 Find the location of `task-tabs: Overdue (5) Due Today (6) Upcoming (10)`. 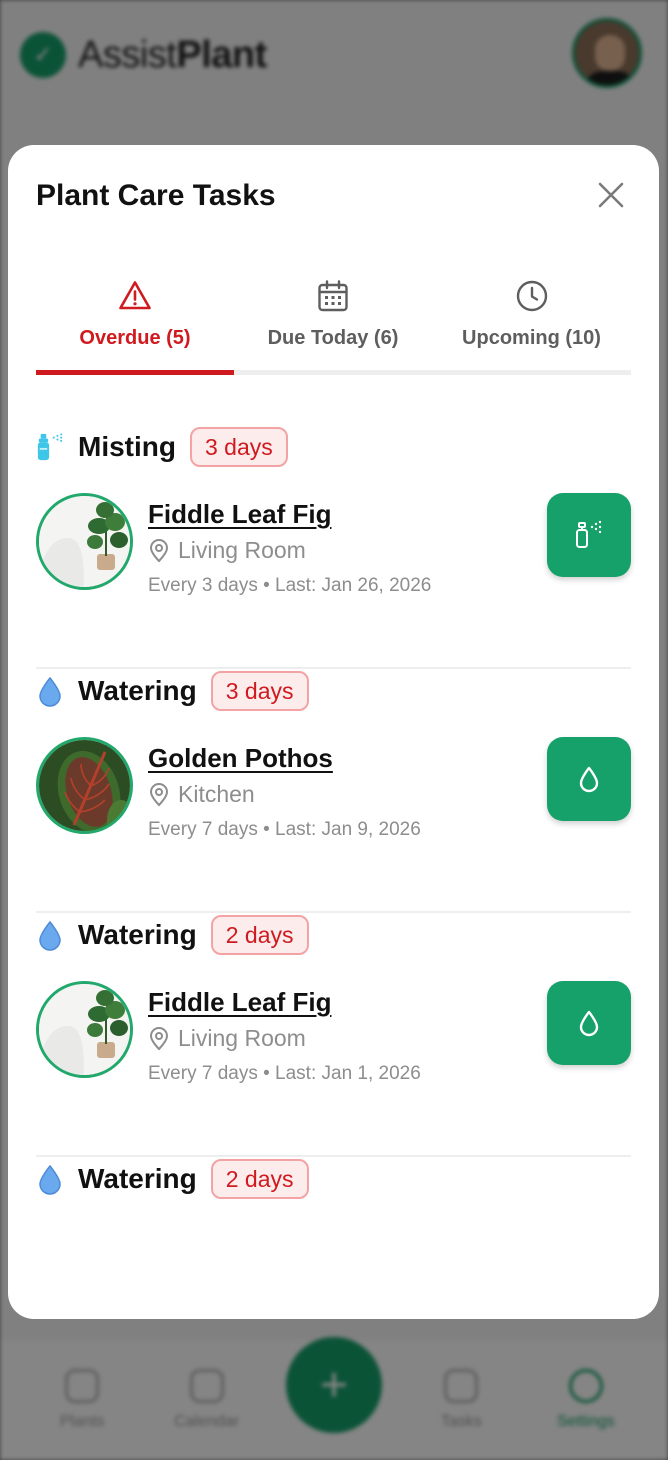

task-tabs: Overdue (5) Due Today (6) Upcoming (10) is located at coordinates (333, 327).